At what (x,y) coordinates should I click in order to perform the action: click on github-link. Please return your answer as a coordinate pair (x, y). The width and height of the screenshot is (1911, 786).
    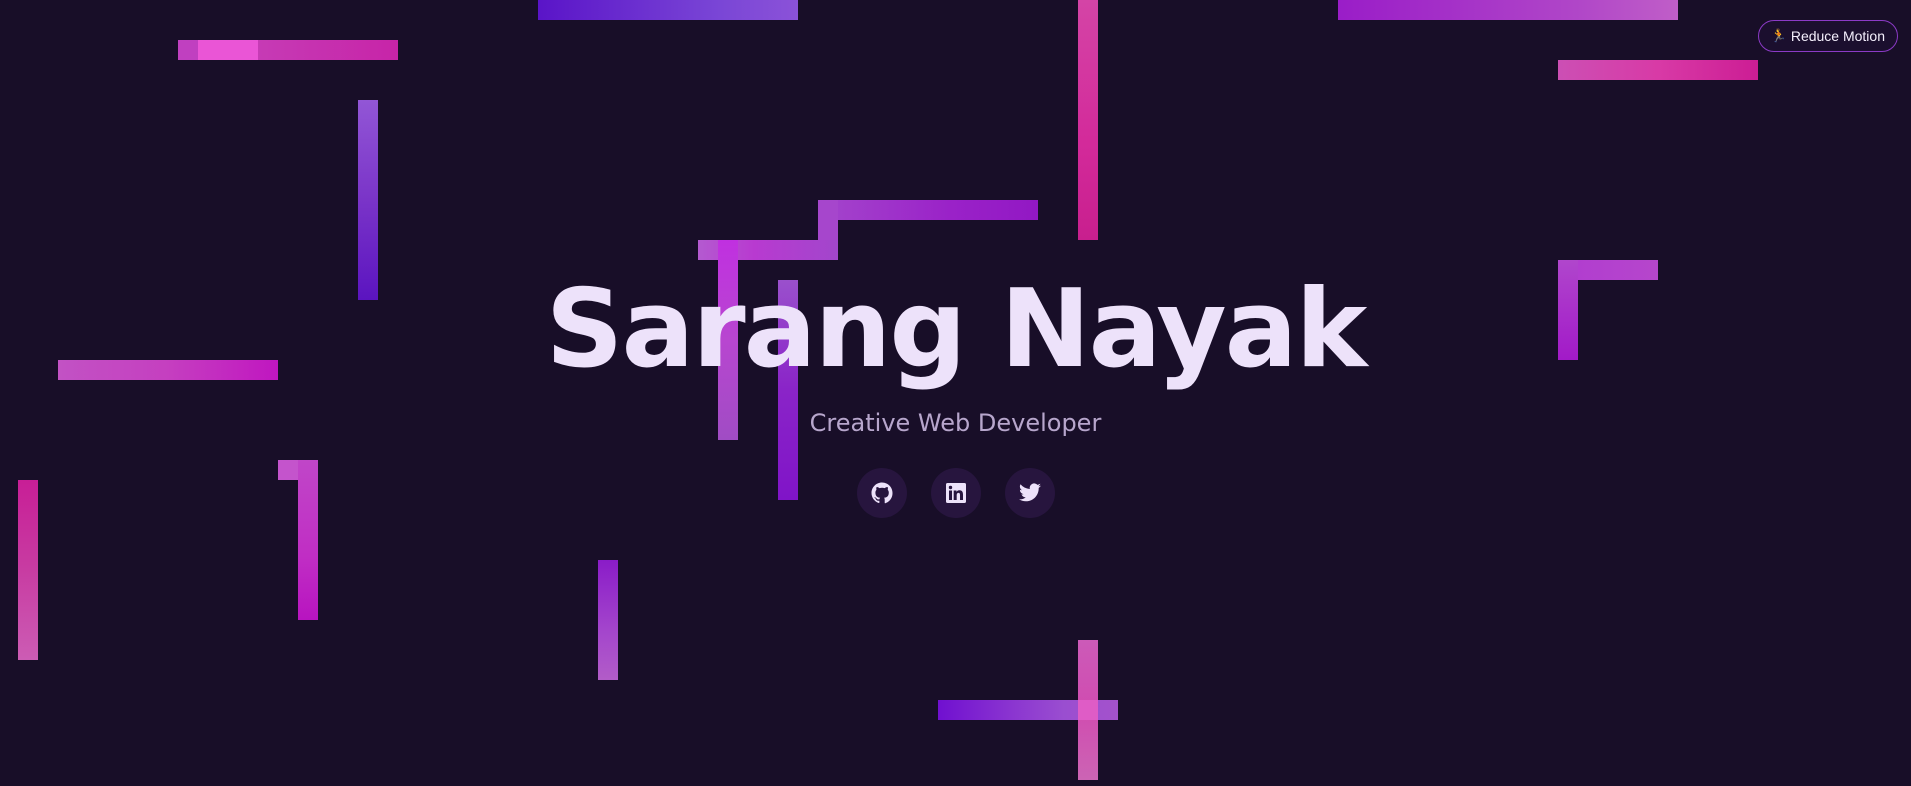
    Looking at the image, I should click on (881, 493).